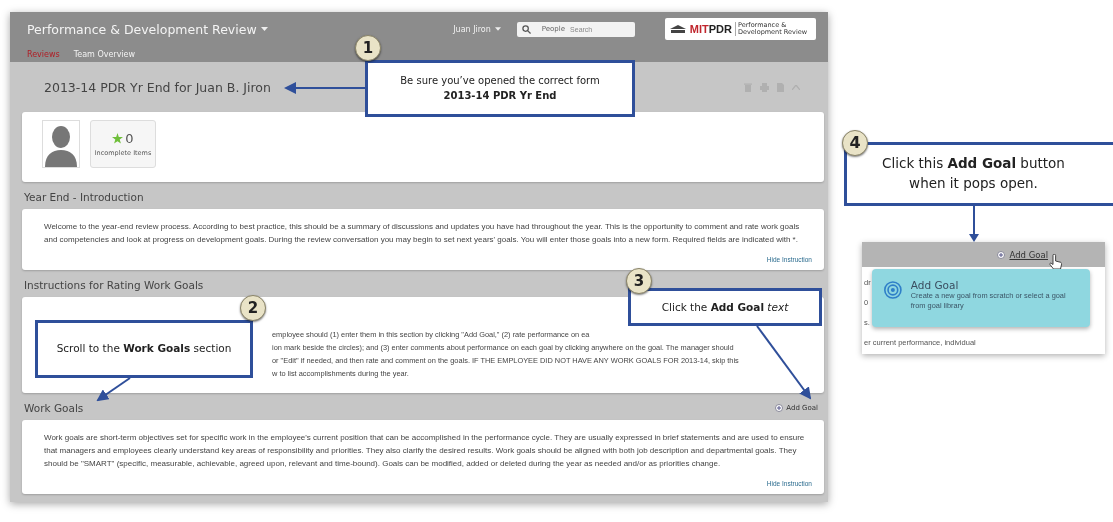 This screenshot has height=522, width=1113. What do you see at coordinates (61, 144) in the screenshot?
I see `avatar-silhouette` at bounding box center [61, 144].